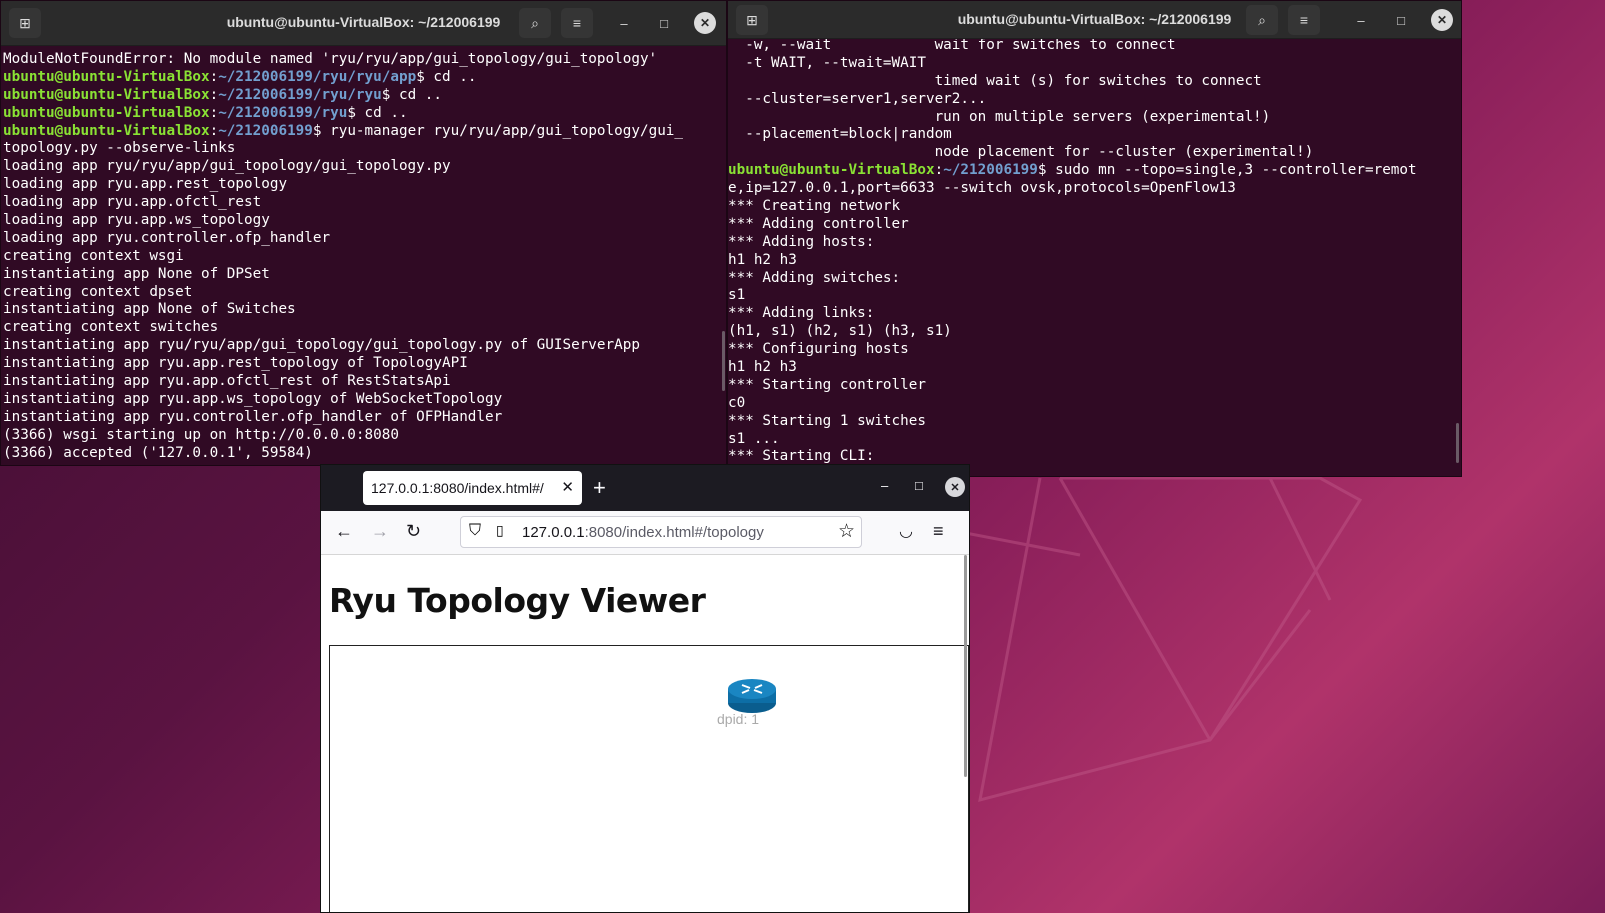 The width and height of the screenshot is (1605, 913). What do you see at coordinates (818, 349) in the screenshot?
I see `terminal-line: *** Configuring hosts` at bounding box center [818, 349].